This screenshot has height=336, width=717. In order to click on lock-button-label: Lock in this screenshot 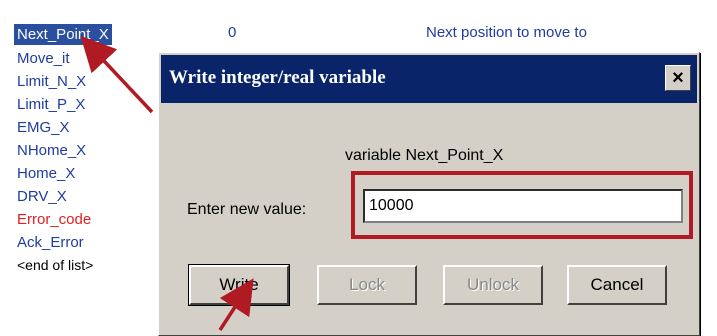, I will do `click(367, 284)`.